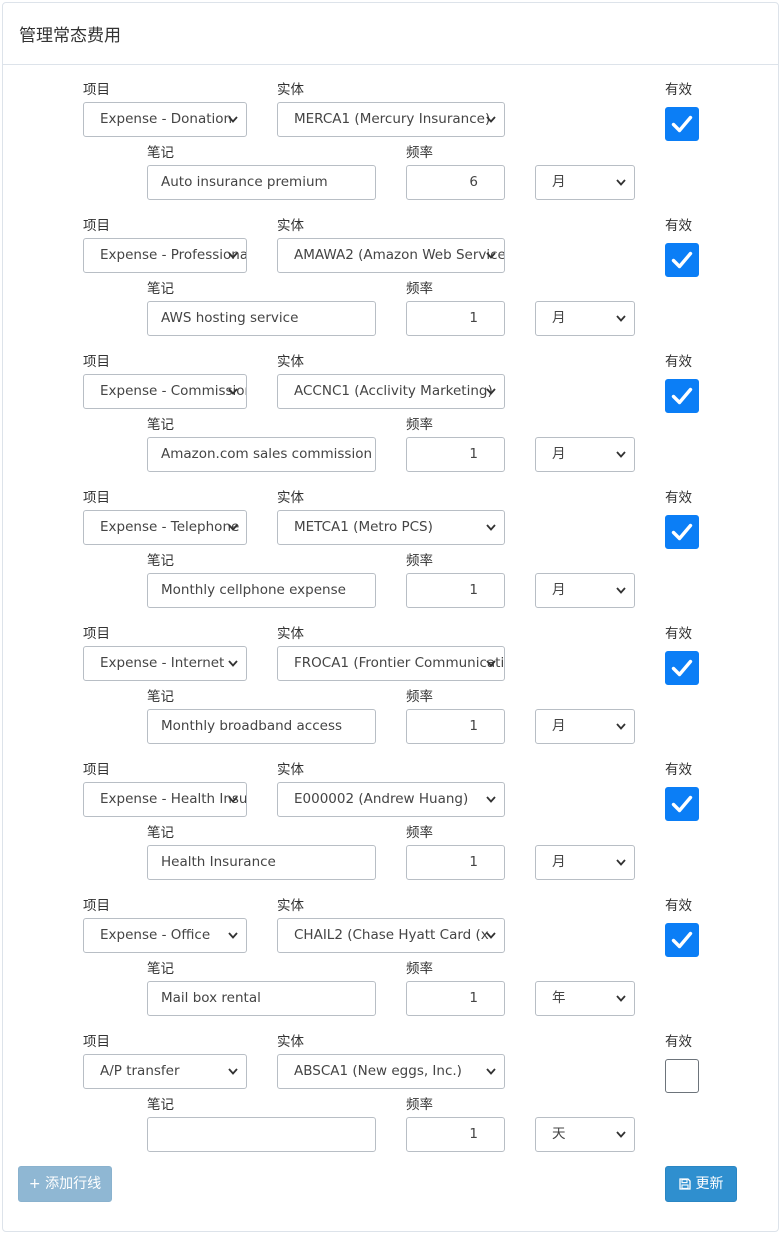 This screenshot has height=1235, width=782. What do you see at coordinates (173, 391) in the screenshot?
I see `item-select-value: Expense - Commission` at bounding box center [173, 391].